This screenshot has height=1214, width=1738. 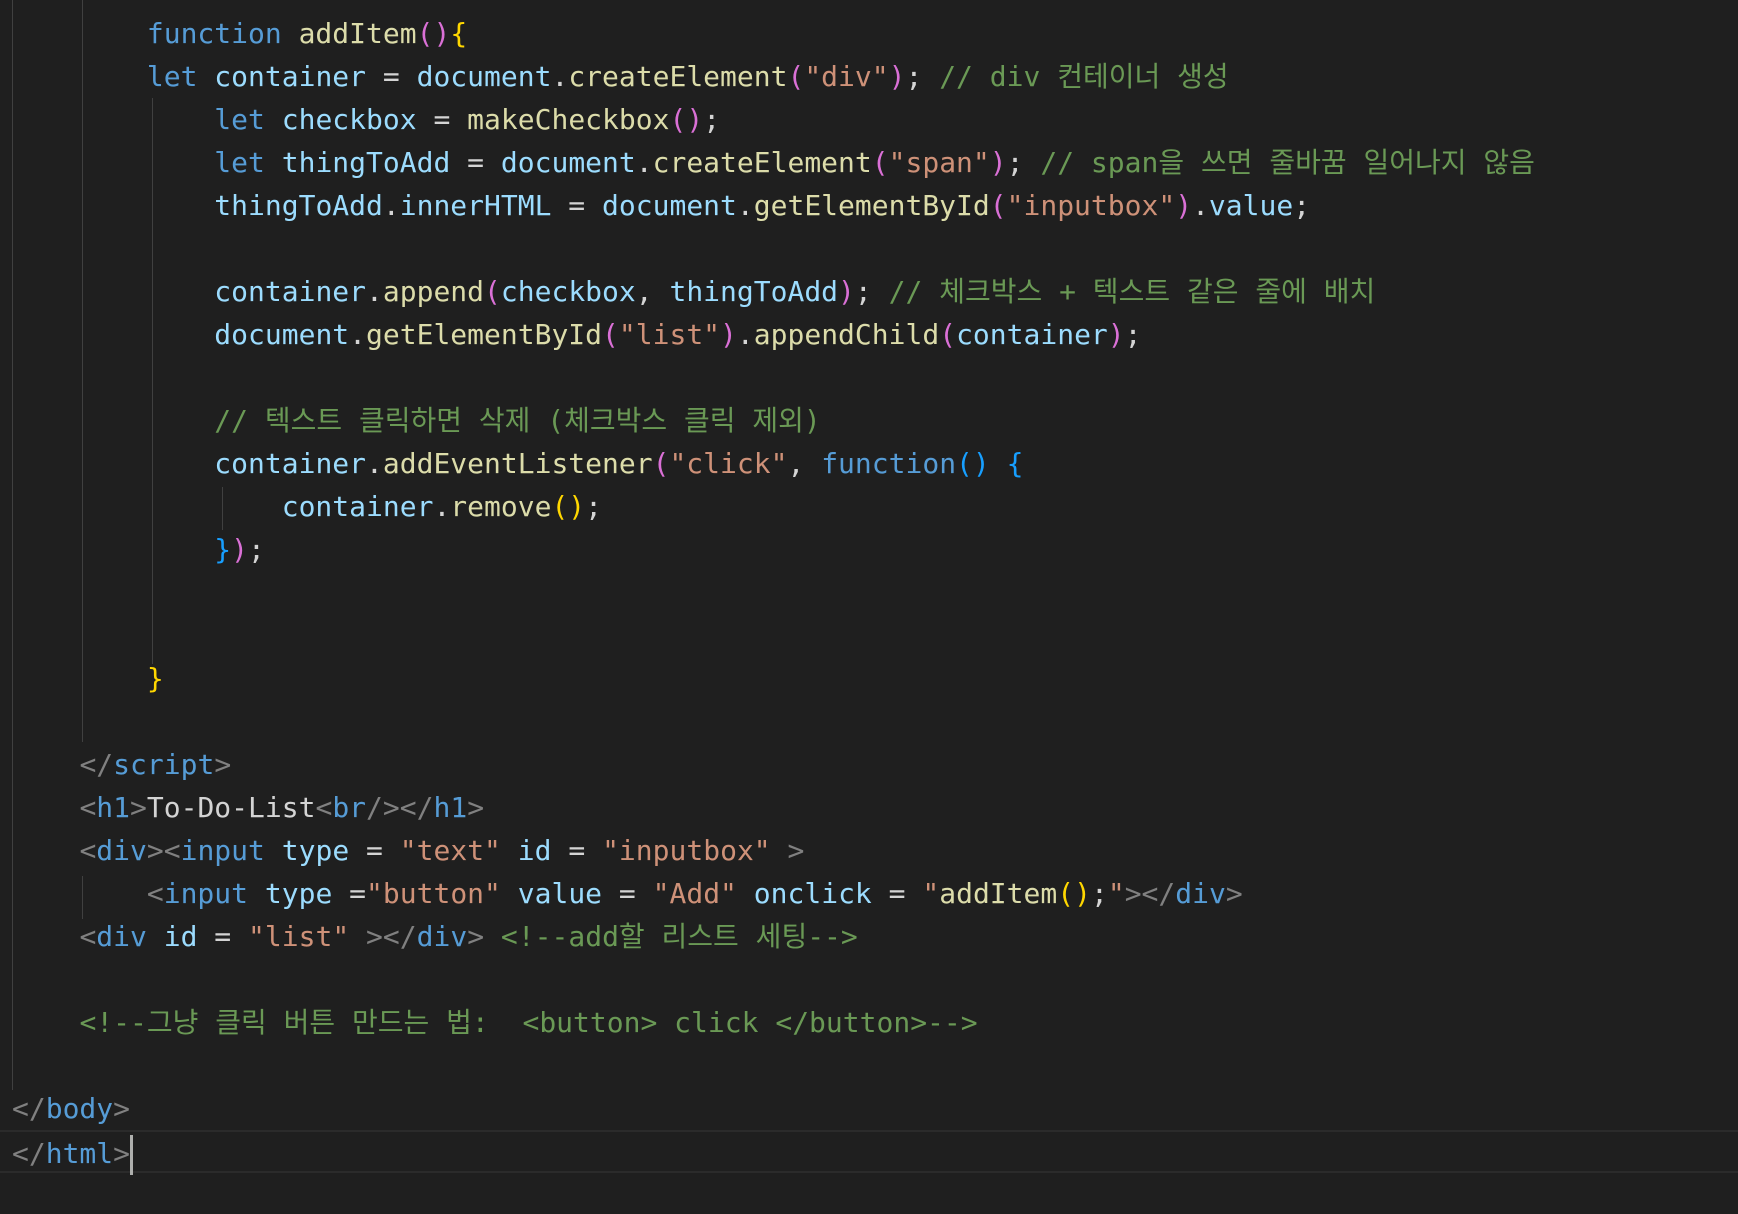 What do you see at coordinates (869, 1152) in the screenshot?
I see `current-line: </html>` at bounding box center [869, 1152].